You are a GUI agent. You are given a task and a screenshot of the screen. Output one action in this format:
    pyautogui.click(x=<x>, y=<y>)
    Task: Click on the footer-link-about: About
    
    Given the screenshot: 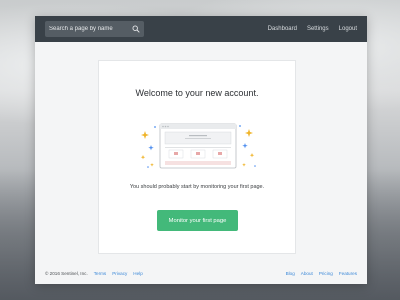 What is the action you would take?
    pyautogui.click(x=307, y=273)
    